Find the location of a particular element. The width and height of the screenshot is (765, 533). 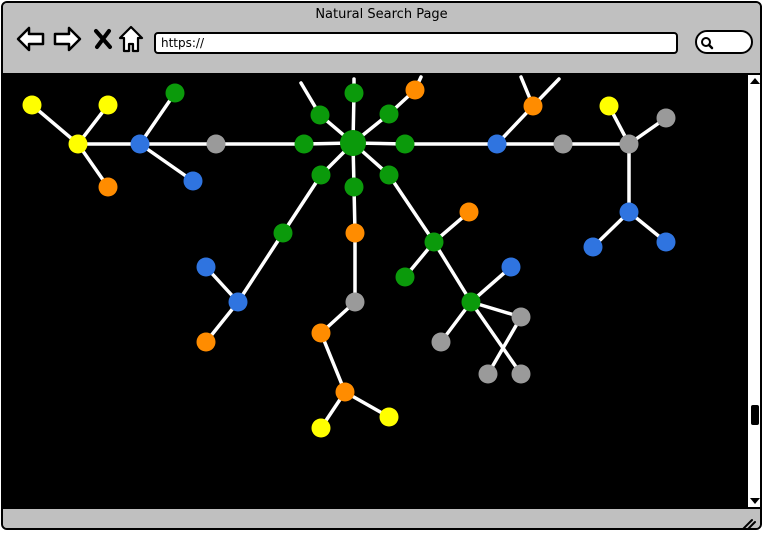

back-arrow-icon is located at coordinates (31, 39).